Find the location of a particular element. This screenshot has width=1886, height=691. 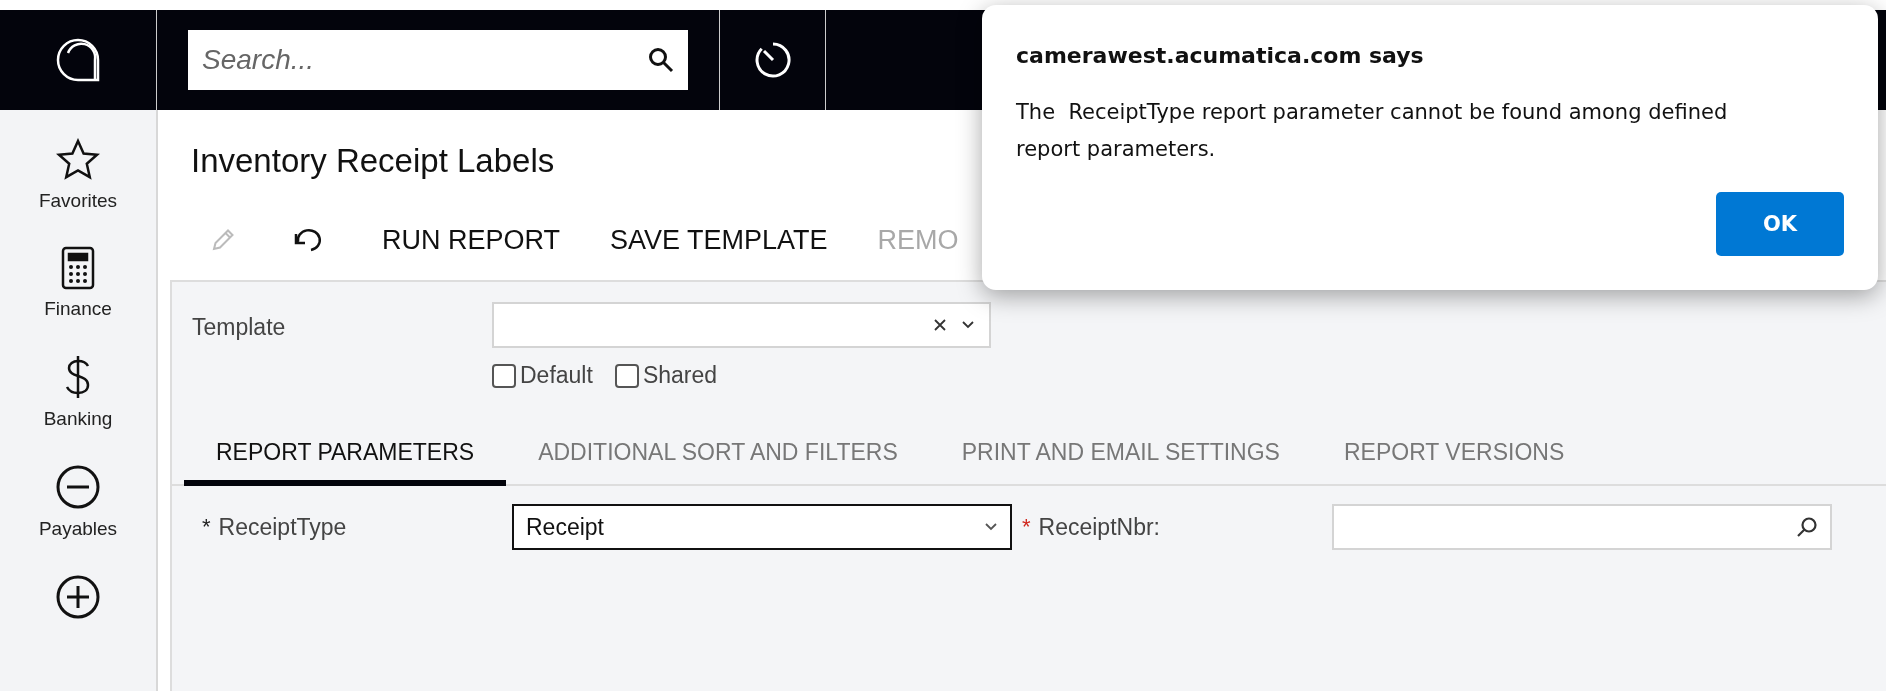

sidebar-item: Favorites is located at coordinates (78, 201).